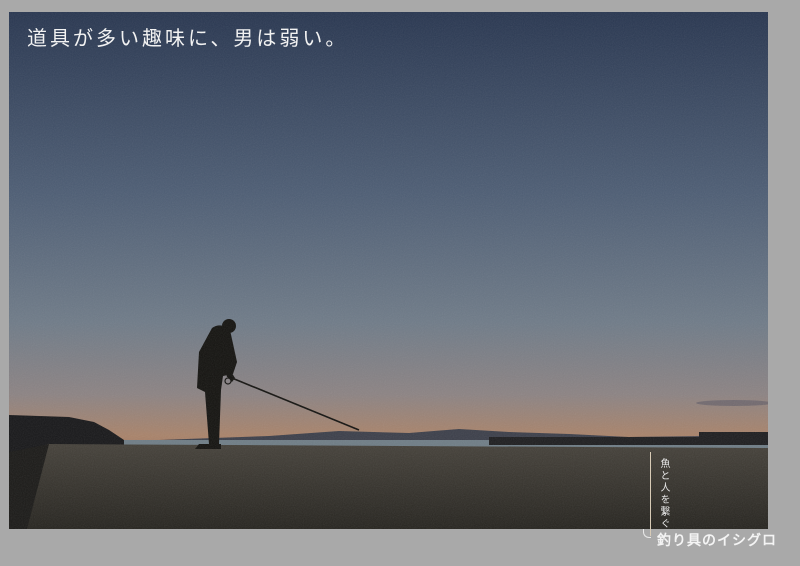  What do you see at coordinates (188, 38) in the screenshot?
I see `headline: 道具が多い趣味に、男は弱い。` at bounding box center [188, 38].